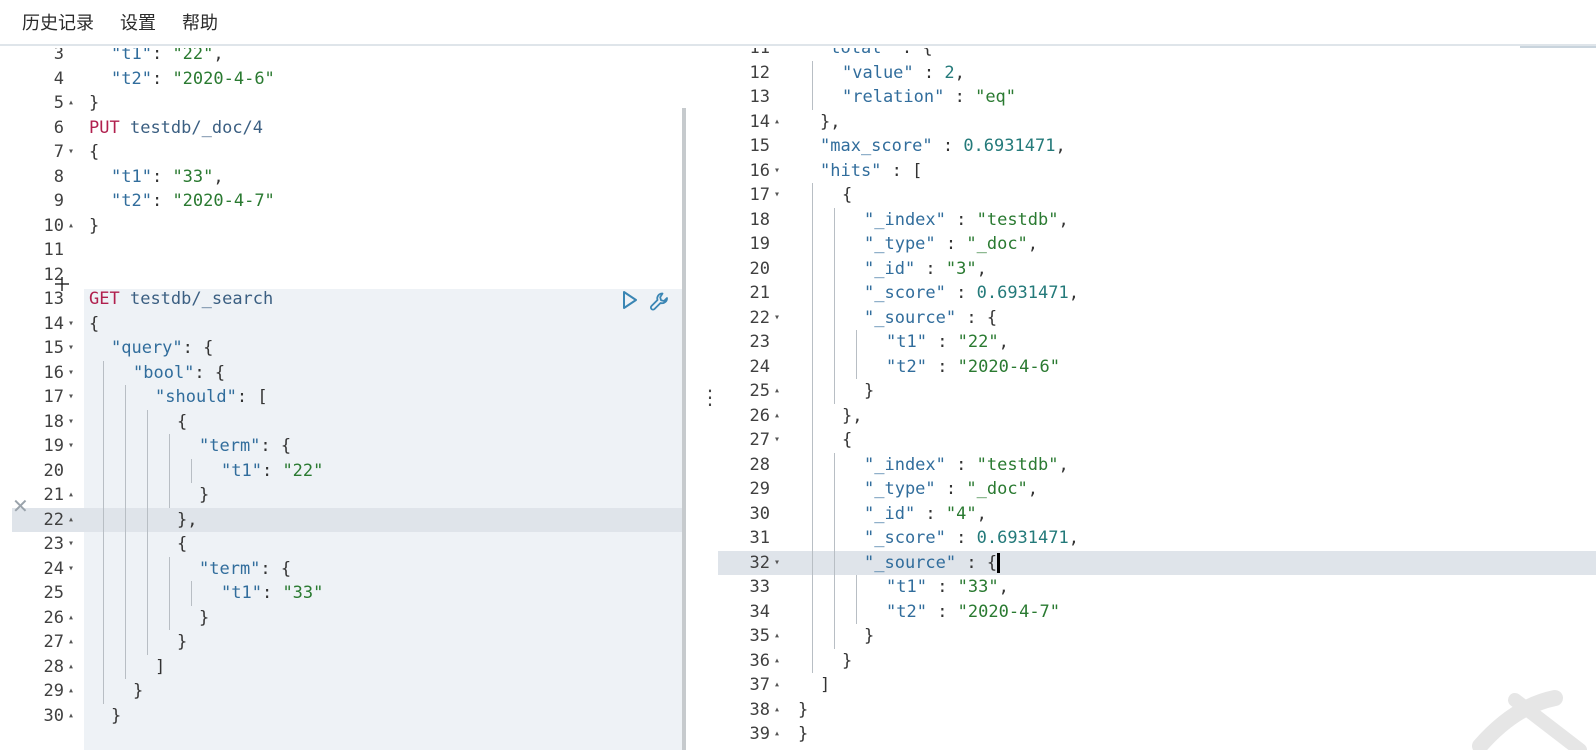 This screenshot has width=1596, height=750. What do you see at coordinates (1157, 219) in the screenshot?
I see `code-line: 18 "_index" : "testdb",` at bounding box center [1157, 219].